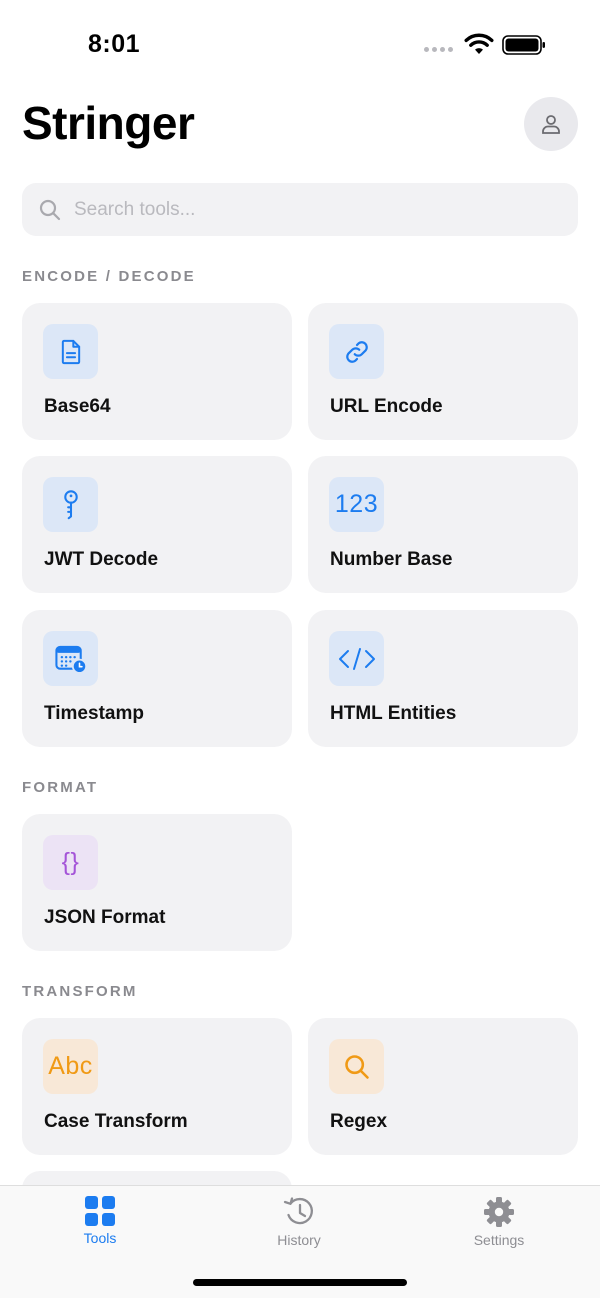 The height and width of the screenshot is (1298, 600). I want to click on tool-card-timestamp: Timestamp, so click(157, 678).